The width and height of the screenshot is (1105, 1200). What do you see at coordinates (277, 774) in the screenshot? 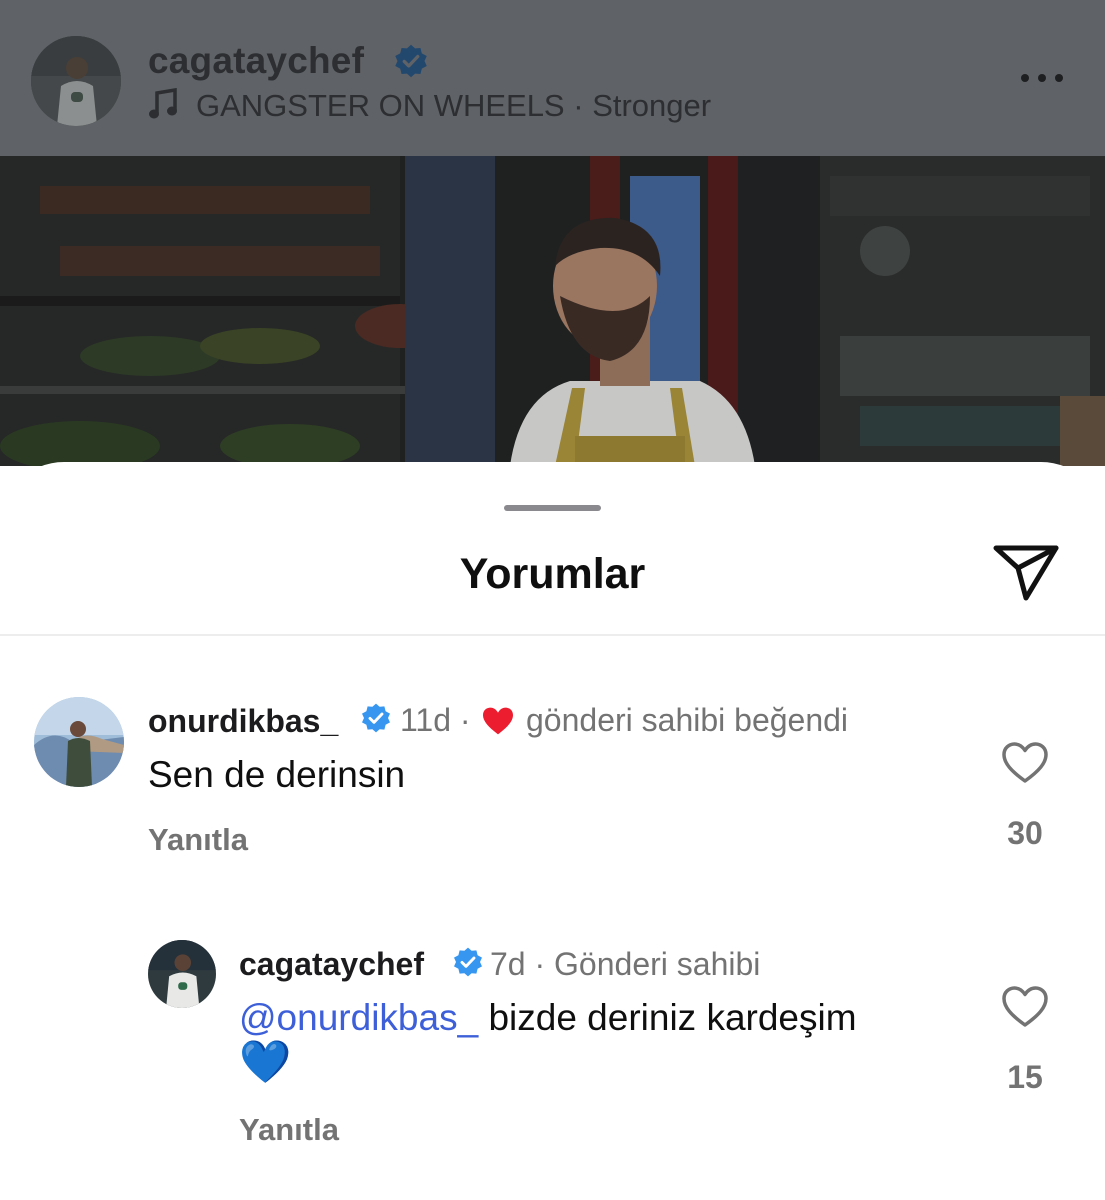
I see `comment-text: Sen de derinsin` at bounding box center [277, 774].